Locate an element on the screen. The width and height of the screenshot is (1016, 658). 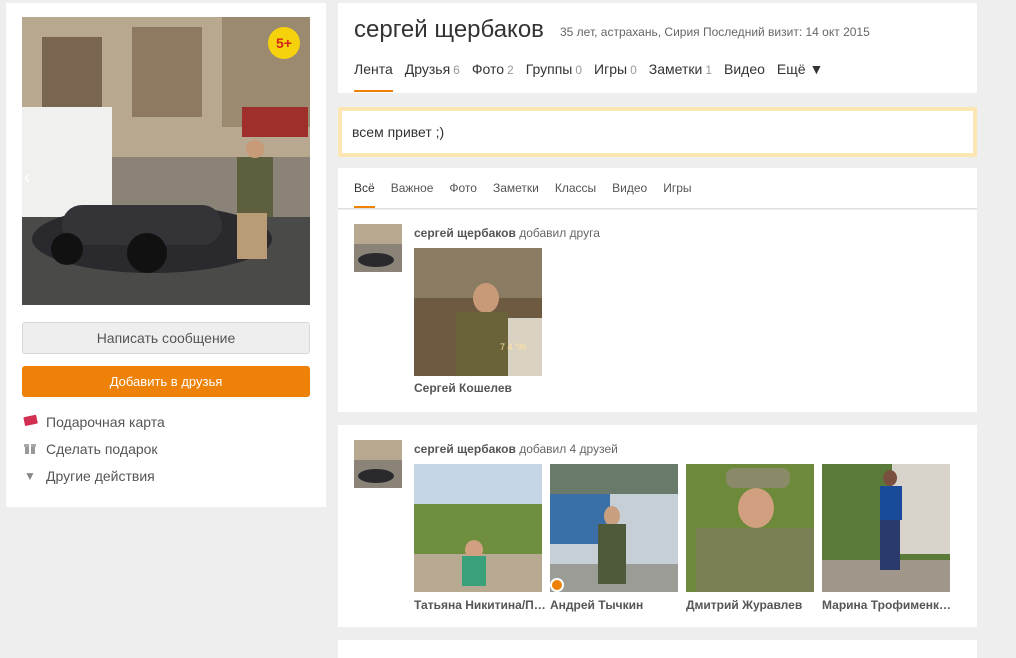
tab-friends: Друзья 6 is located at coordinates (432, 77).